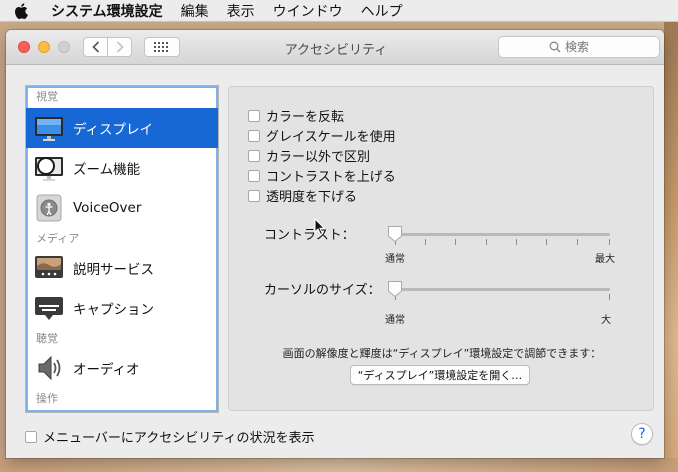 The width and height of the screenshot is (678, 472). I want to click on voiceover-icon, so click(49, 208).